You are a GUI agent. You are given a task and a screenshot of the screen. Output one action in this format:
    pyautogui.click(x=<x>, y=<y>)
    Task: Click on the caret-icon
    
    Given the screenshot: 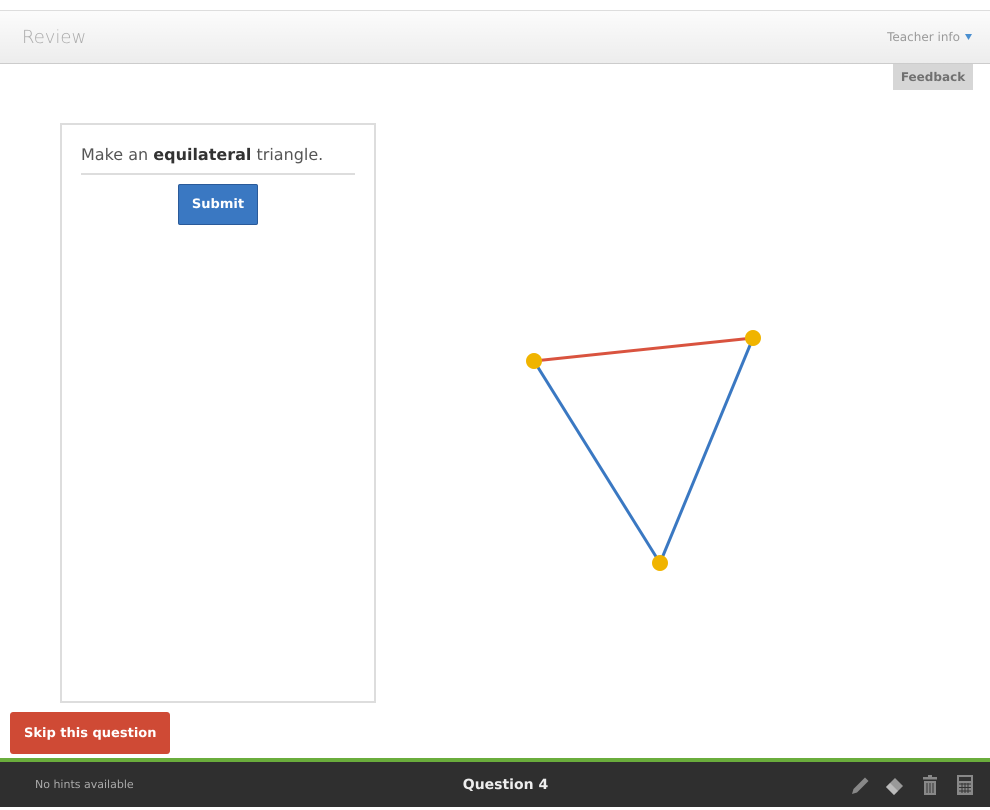 What is the action you would take?
    pyautogui.click(x=968, y=37)
    